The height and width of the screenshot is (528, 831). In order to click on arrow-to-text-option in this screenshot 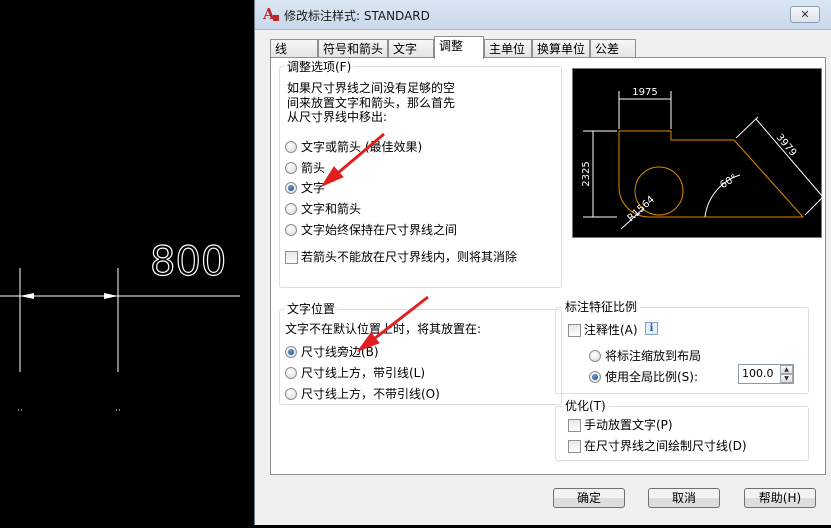, I will do `click(358, 156)`.